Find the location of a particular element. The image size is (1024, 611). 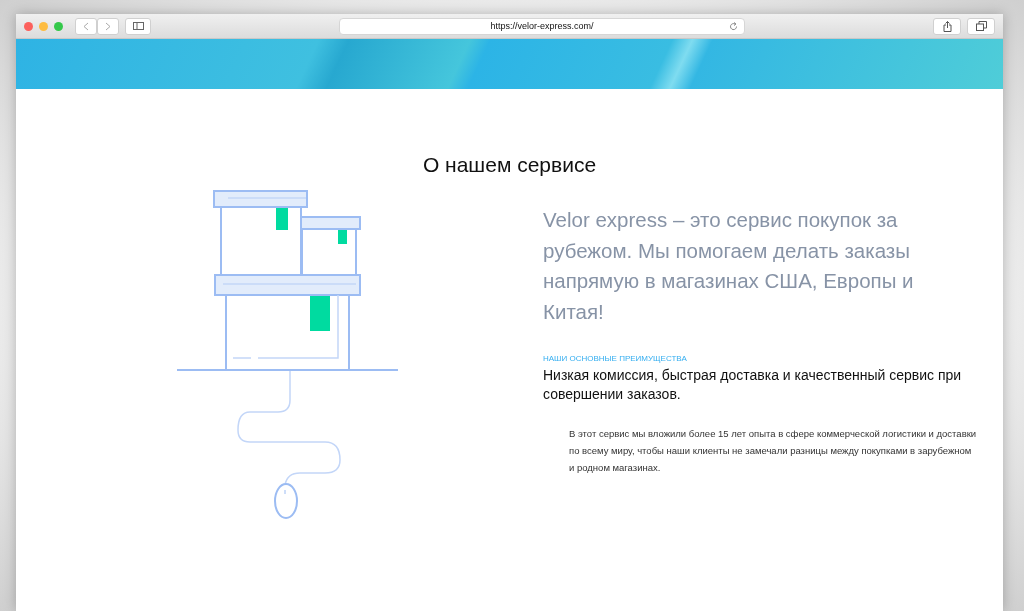

body-paragraph: В этот сервис мы вложили более 15 лет опыта в сфере коммерческой логистики и доставки по всему миру, чтобы наши клиенты не замечали разницы между покупками в зарубежном и родном магазинах. is located at coordinates (773, 451).